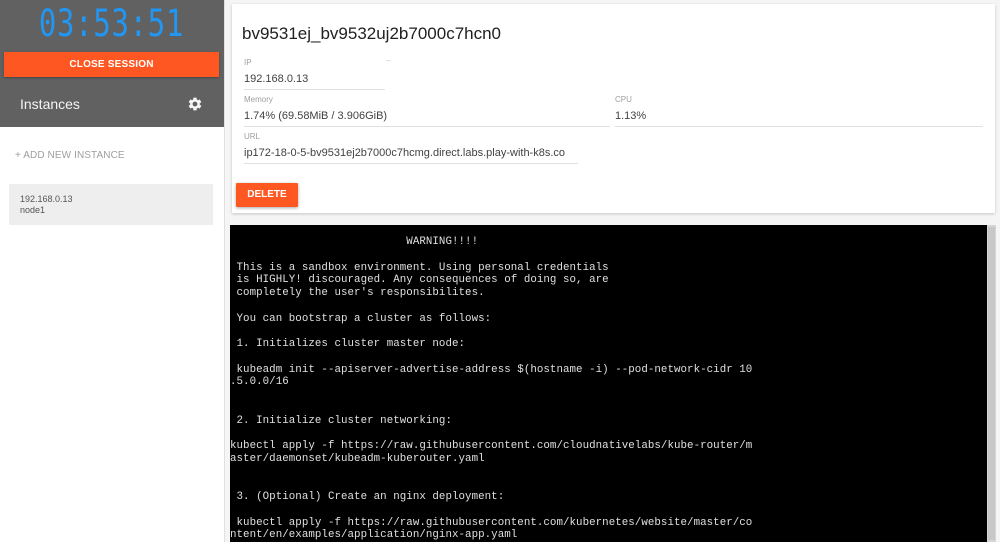  Describe the element at coordinates (372, 33) in the screenshot. I see `instance-title: bv9531ej_bv9532uj2b7000c7hcn0` at that location.